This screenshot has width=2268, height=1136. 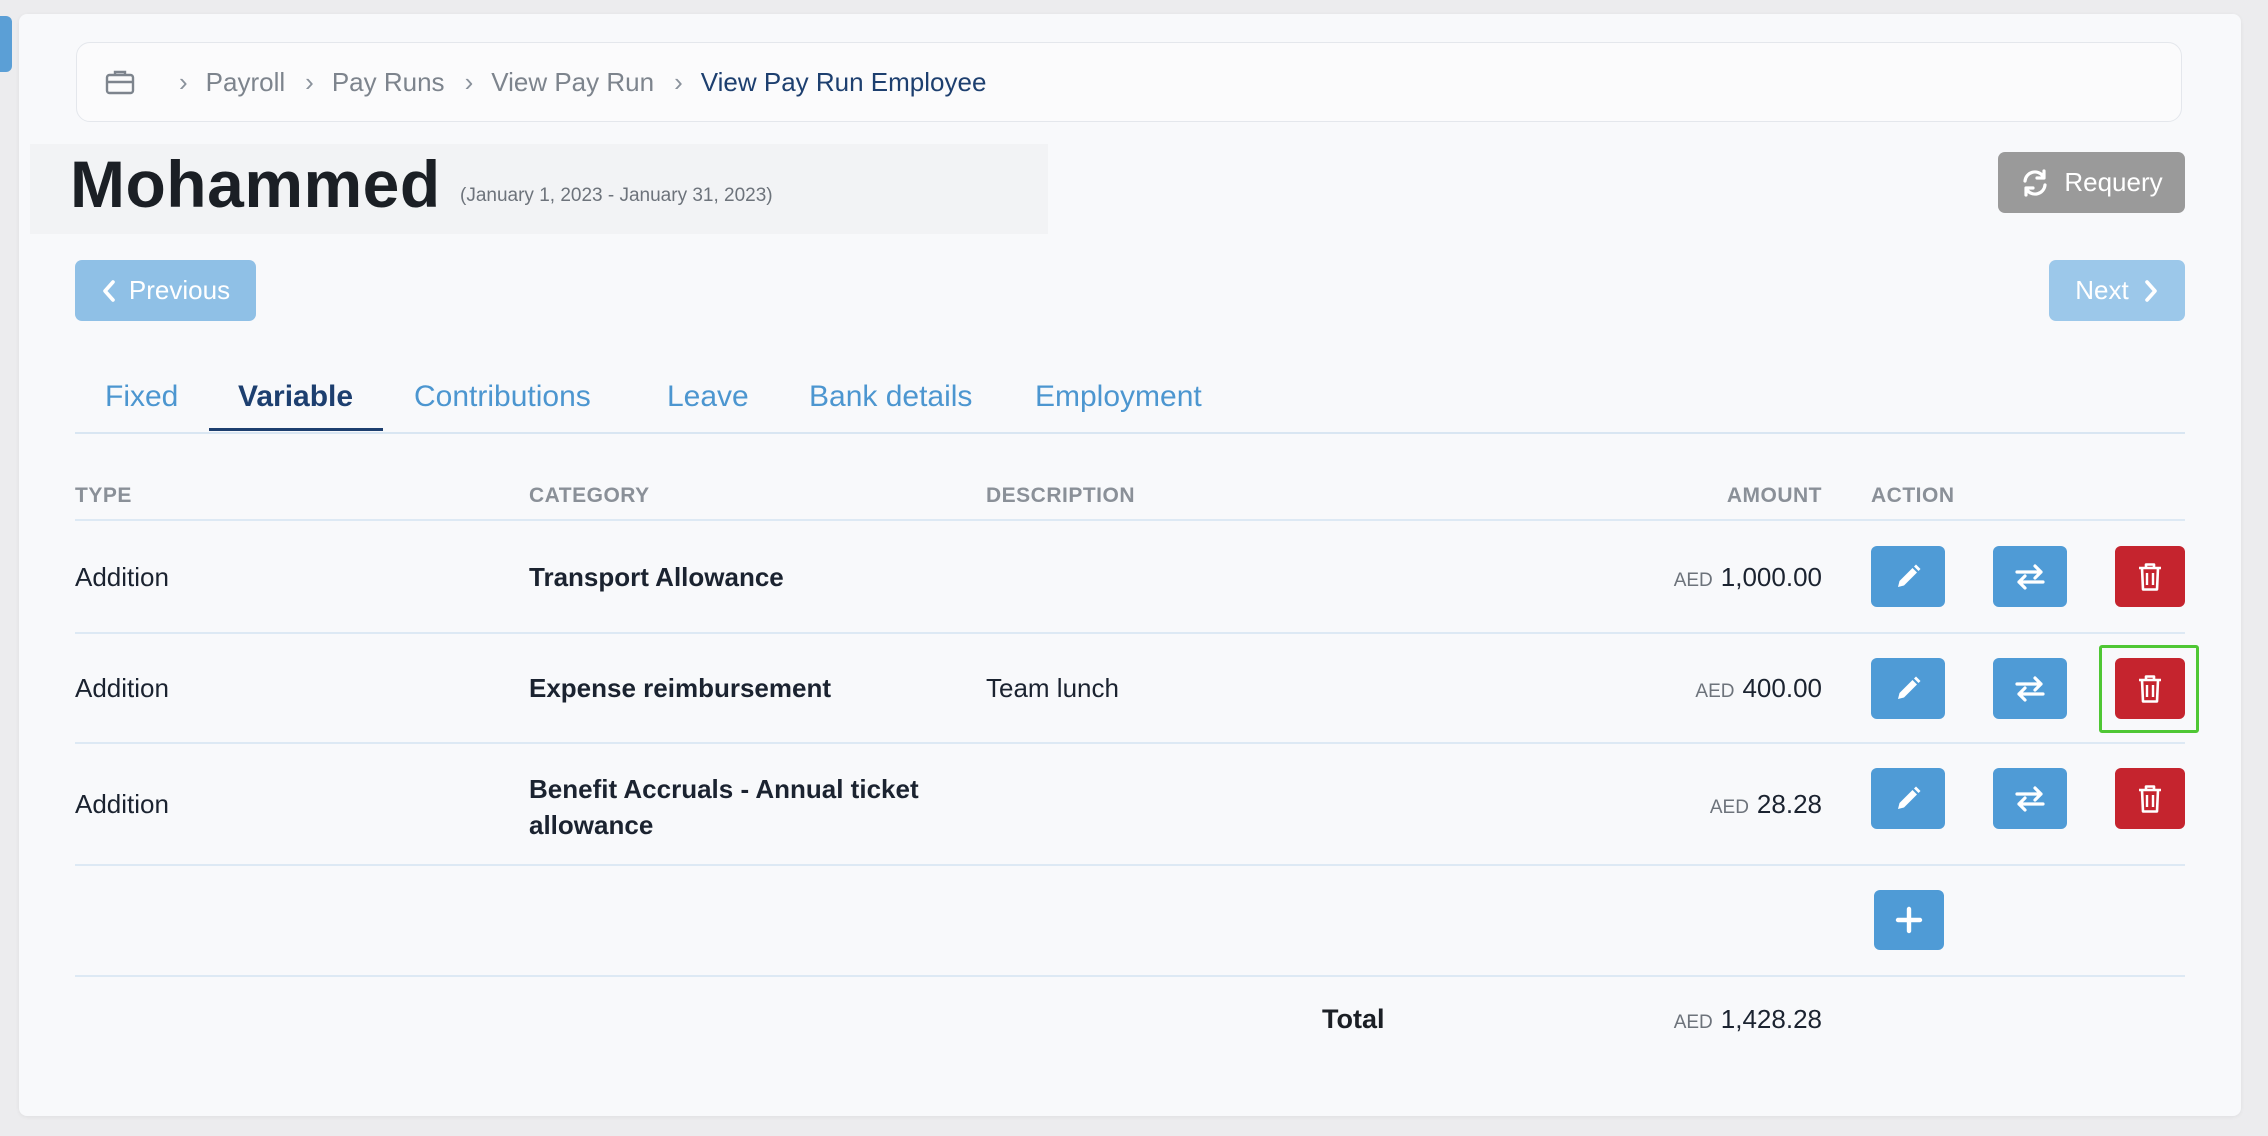 What do you see at coordinates (245, 82) in the screenshot?
I see `breadcrumb-payroll: Payroll` at bounding box center [245, 82].